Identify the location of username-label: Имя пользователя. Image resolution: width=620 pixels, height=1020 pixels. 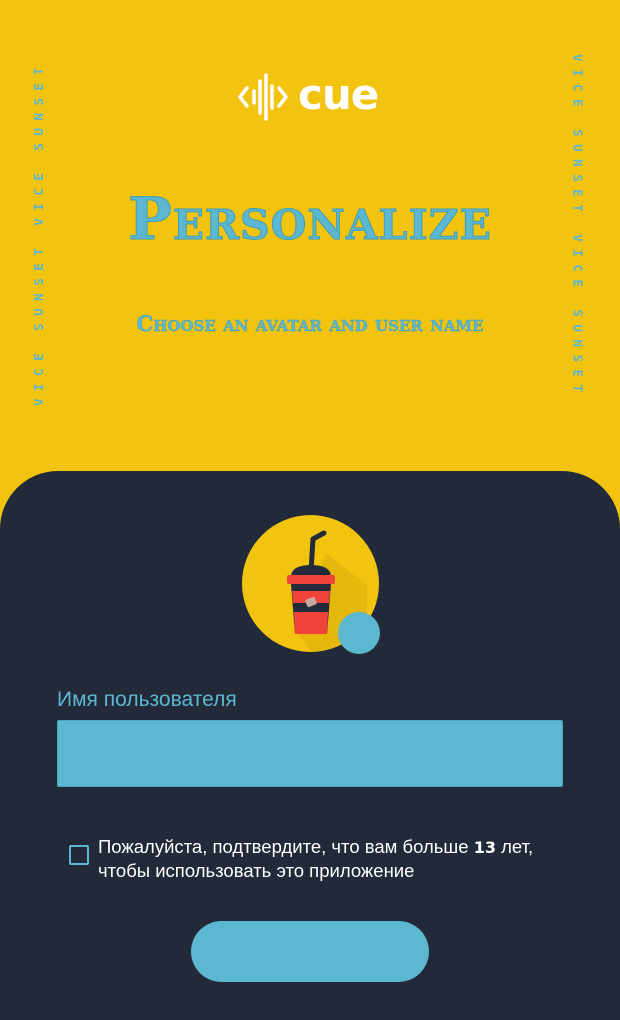
(147, 699).